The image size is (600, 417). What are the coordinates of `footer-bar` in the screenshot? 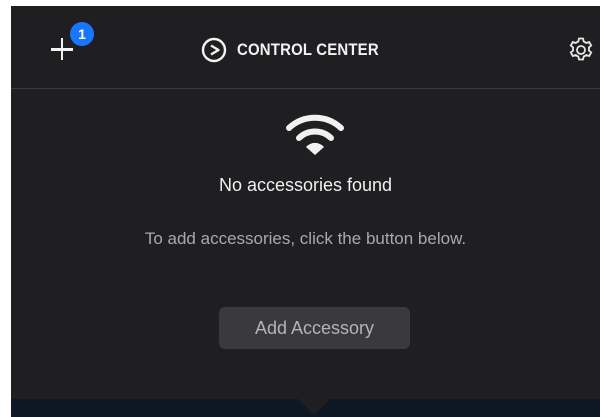 It's located at (305, 408).